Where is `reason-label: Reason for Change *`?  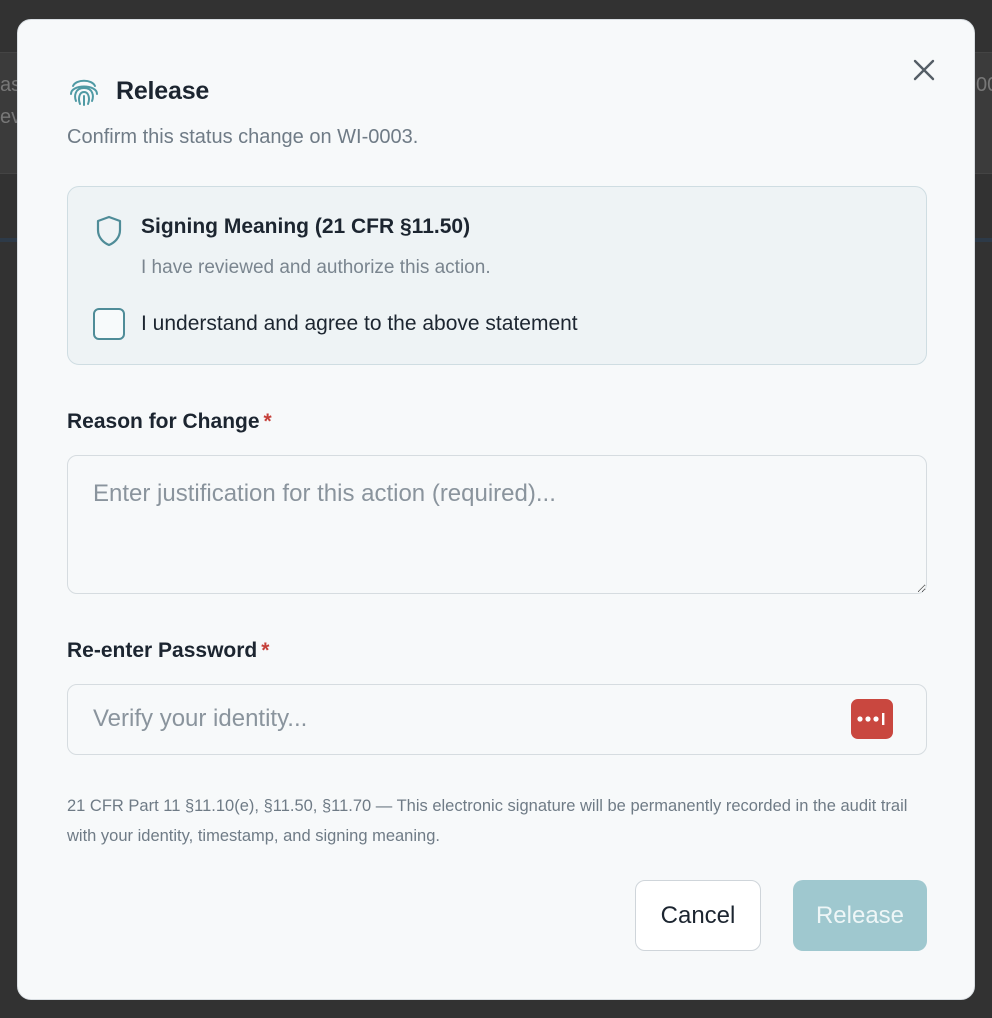
reason-label: Reason for Change * is located at coordinates (169, 422).